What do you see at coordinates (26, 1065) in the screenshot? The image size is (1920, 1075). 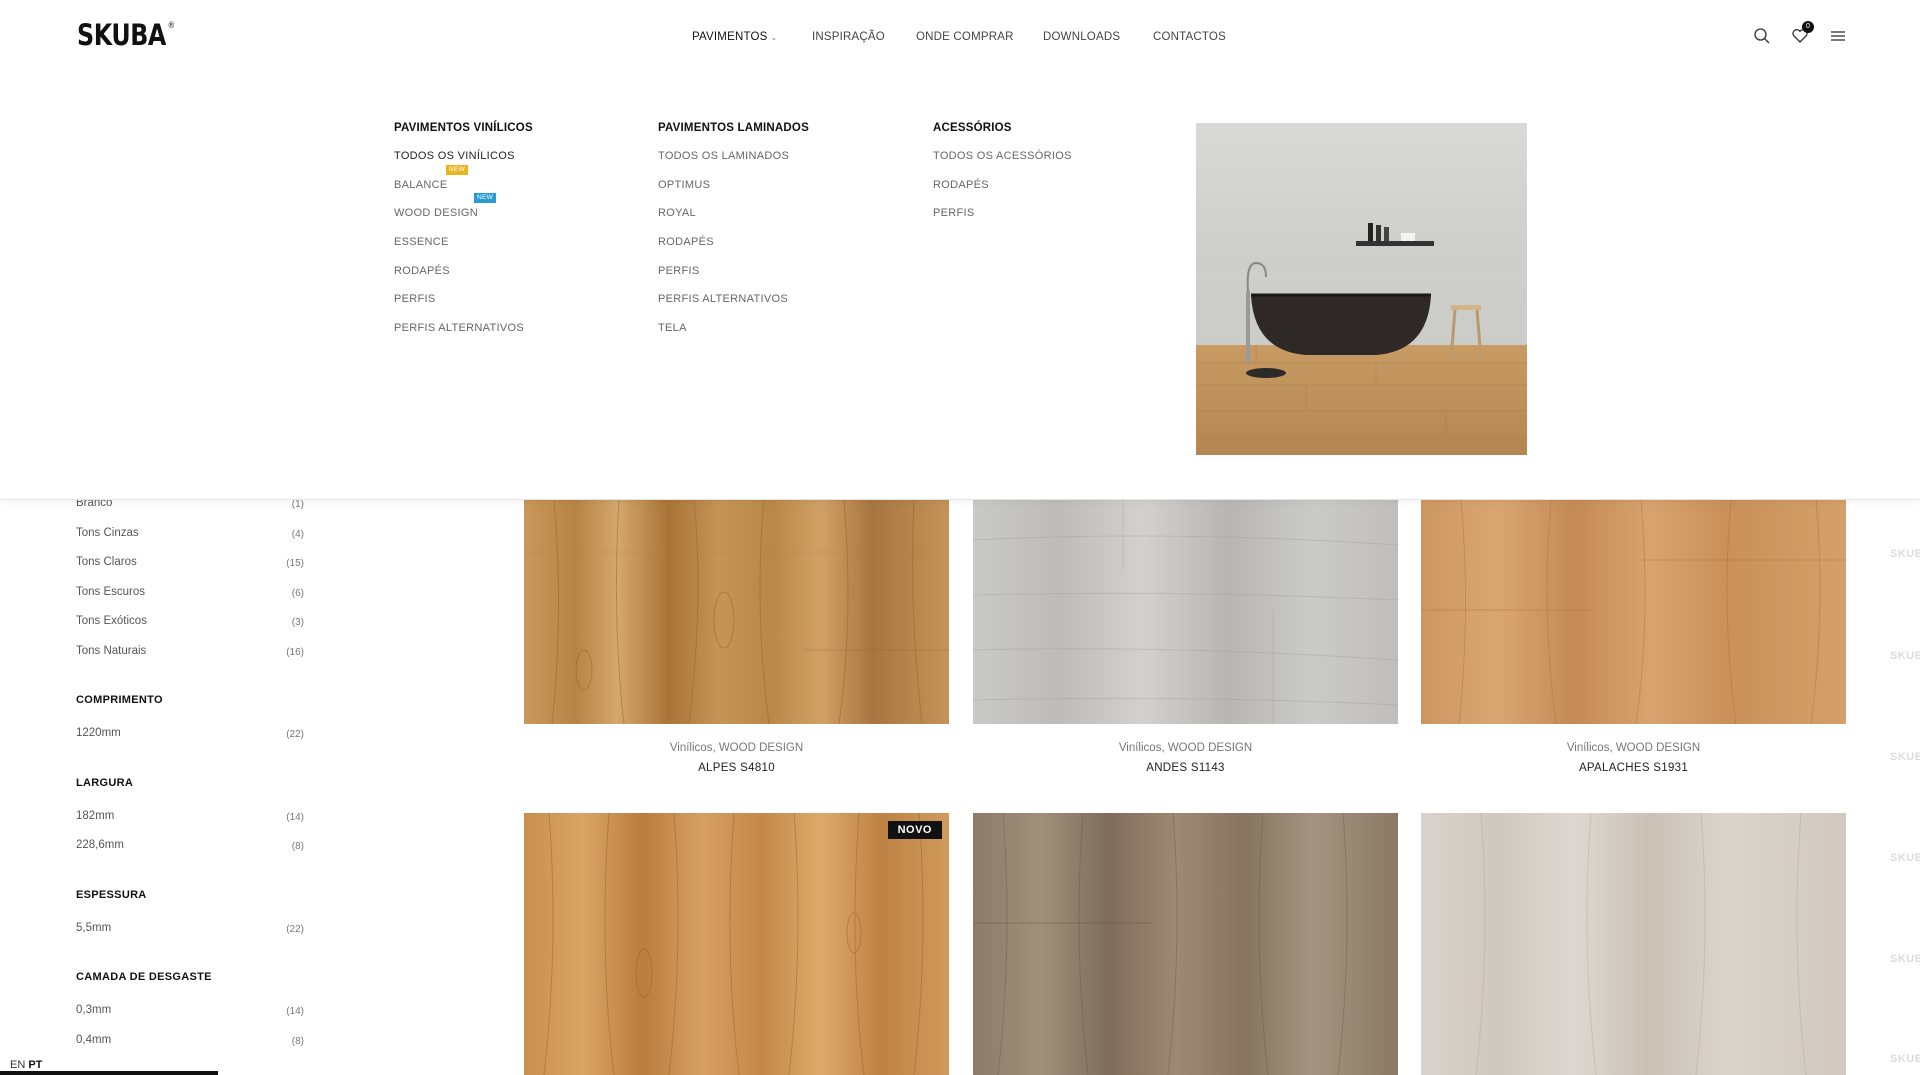 I see `language-switcher: EN PT` at bounding box center [26, 1065].